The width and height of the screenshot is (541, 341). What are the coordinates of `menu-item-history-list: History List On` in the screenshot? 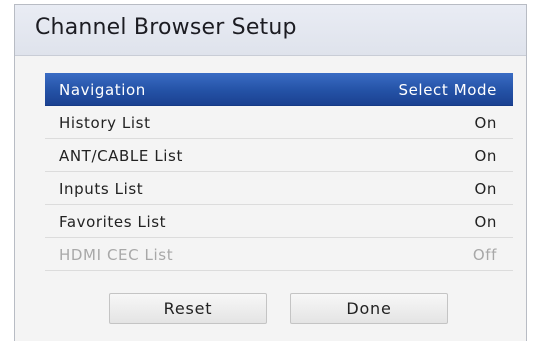 It's located at (279, 122).